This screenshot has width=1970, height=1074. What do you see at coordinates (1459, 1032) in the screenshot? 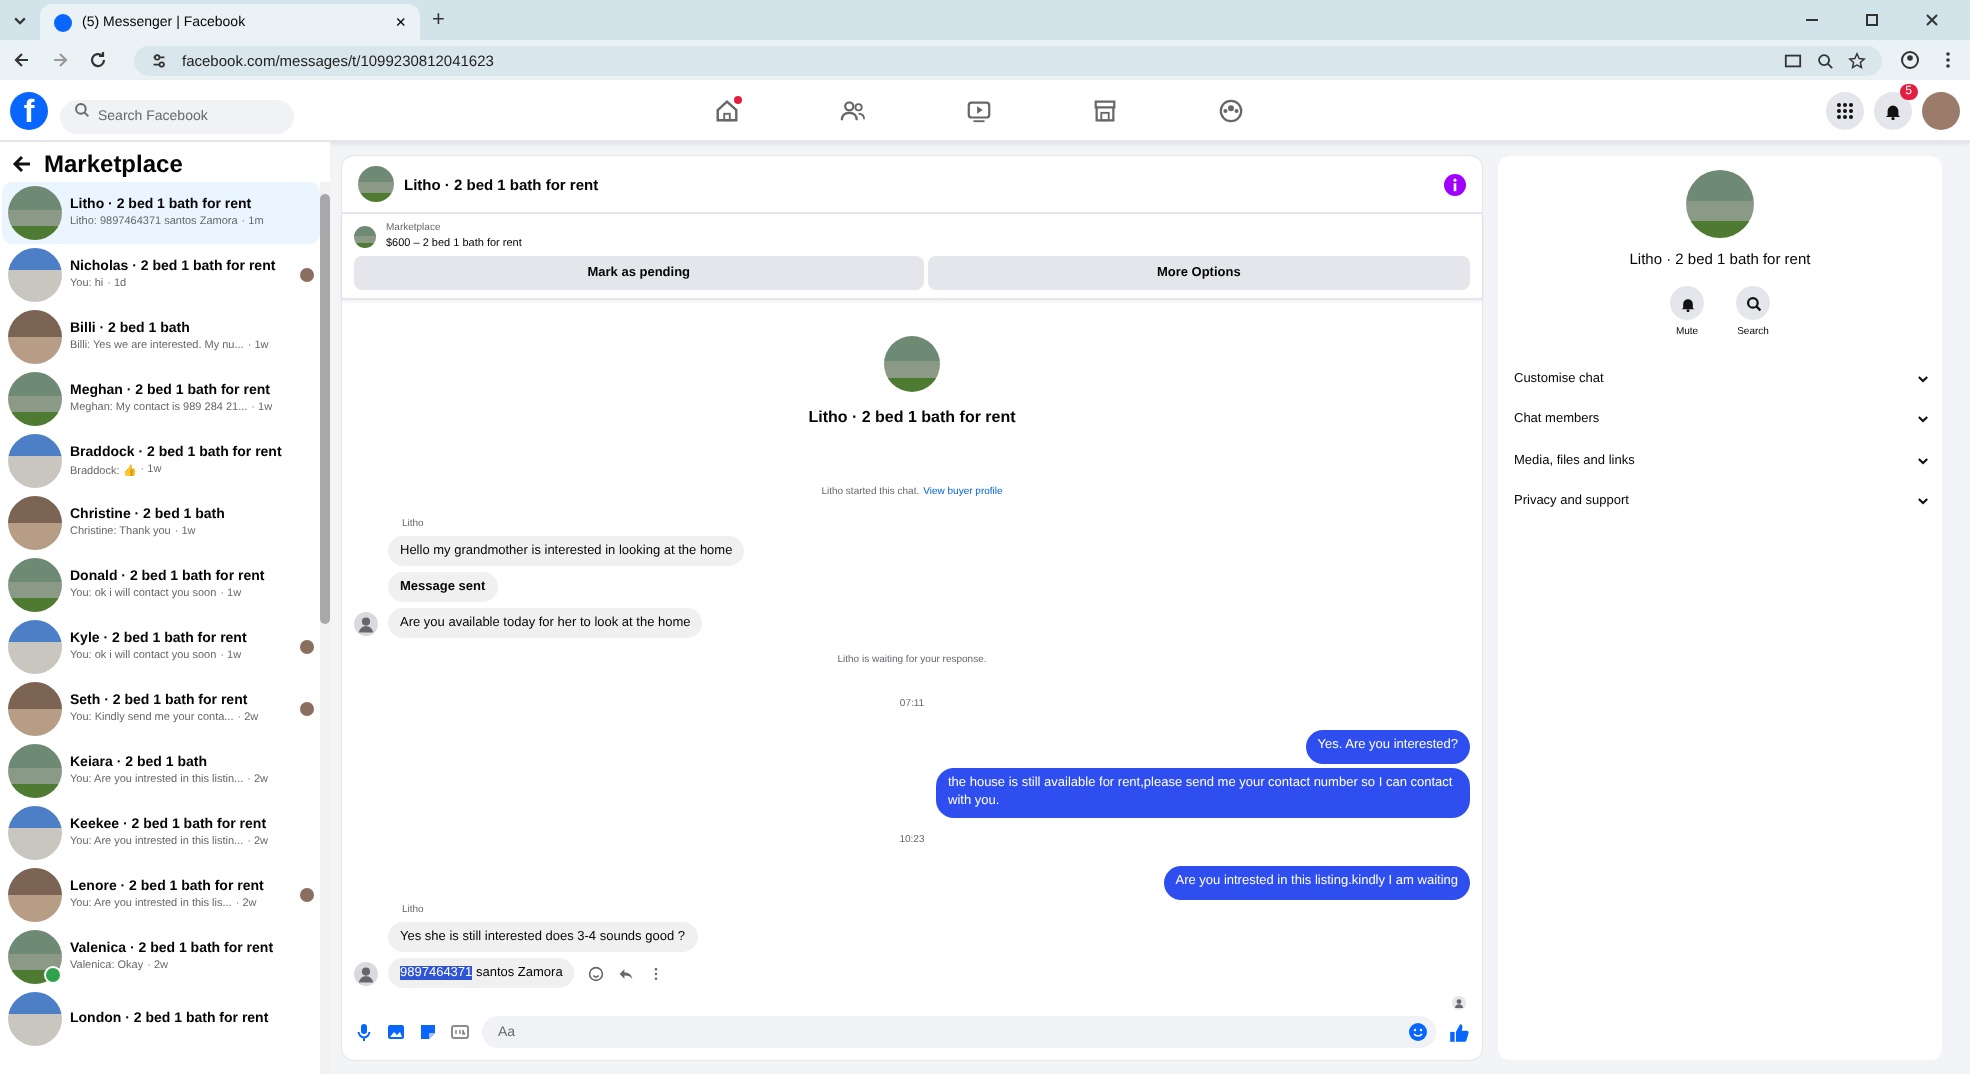
I see `thumbs-up-icon` at bounding box center [1459, 1032].